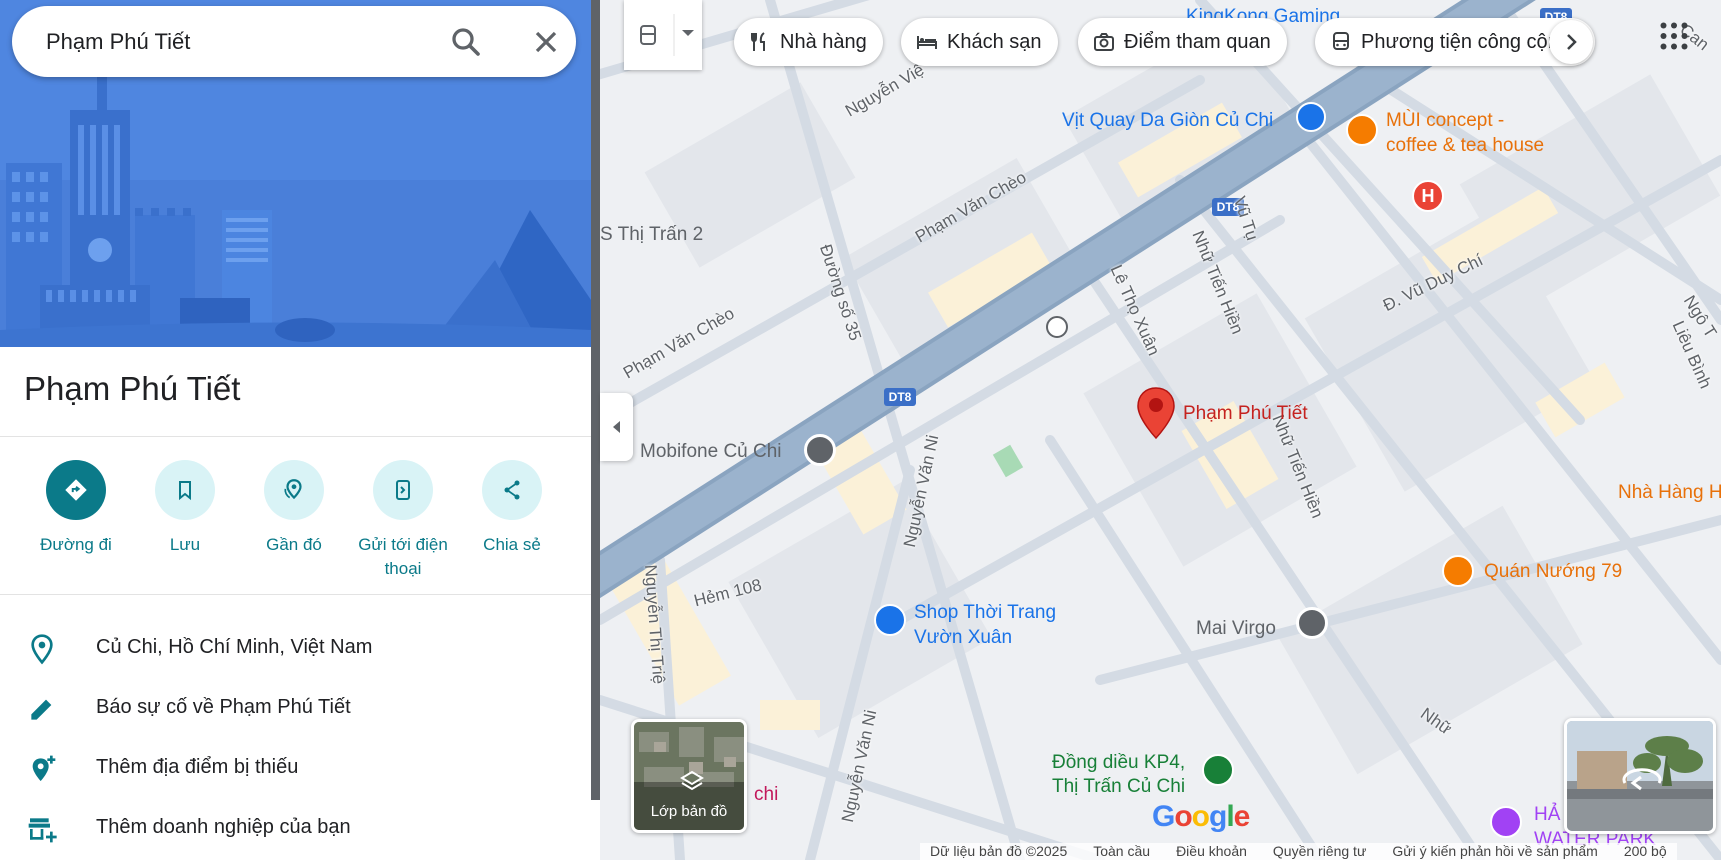 The image size is (1721, 860). What do you see at coordinates (76, 544) in the screenshot?
I see `directions-label: Đường đi` at bounding box center [76, 544].